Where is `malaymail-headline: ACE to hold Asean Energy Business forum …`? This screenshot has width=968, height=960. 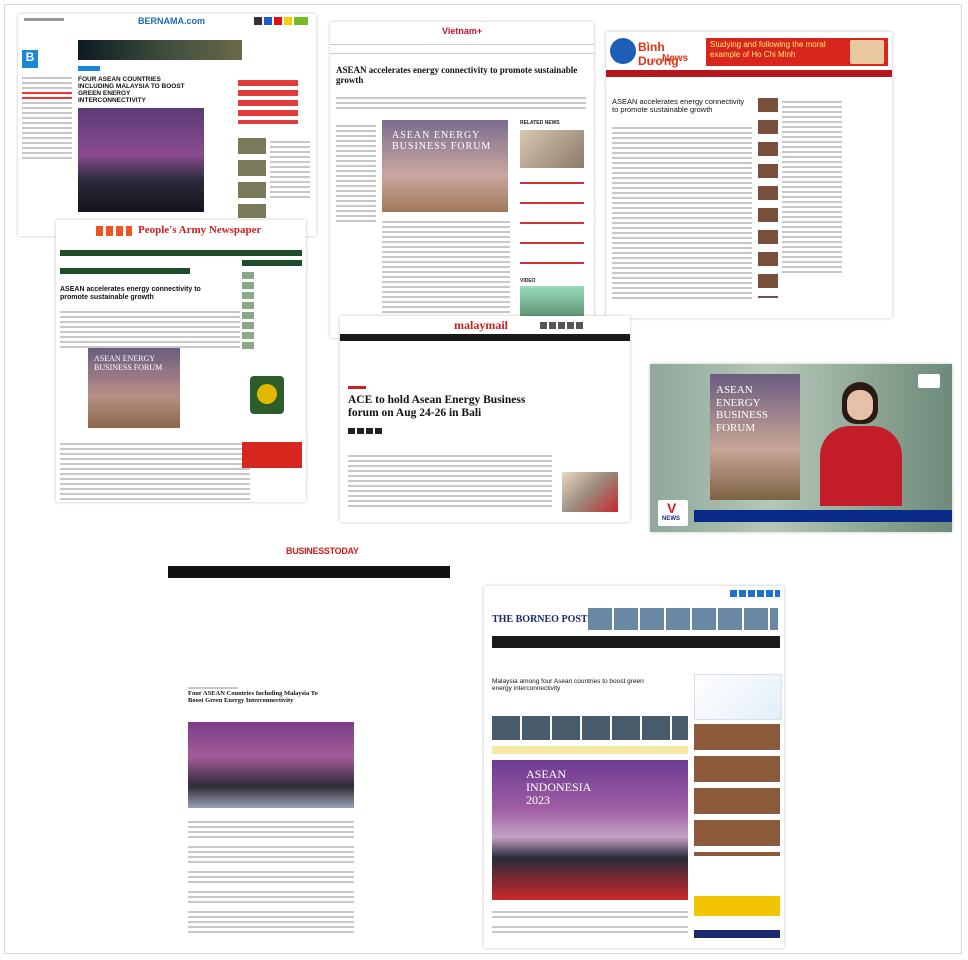
malaymail-headline: ACE to hold Asean Energy Business forum … is located at coordinates (437, 406).